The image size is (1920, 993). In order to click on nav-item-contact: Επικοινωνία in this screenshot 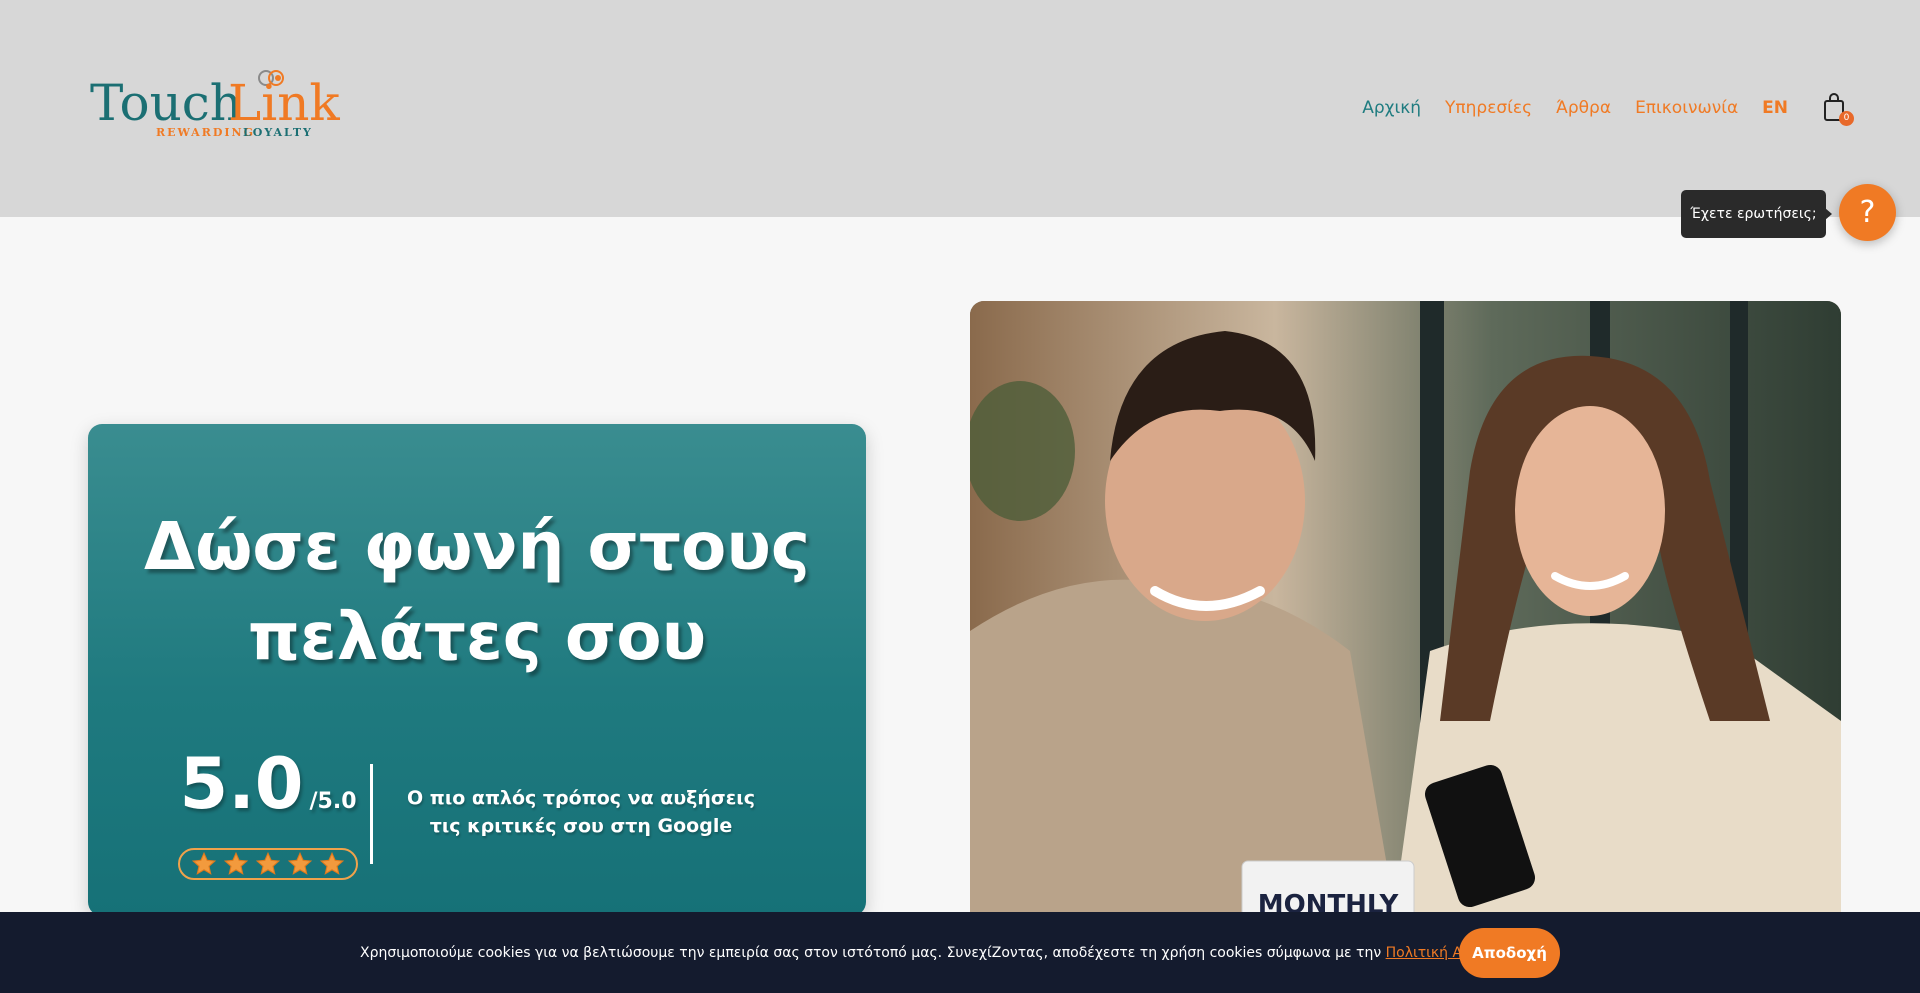, I will do `click(1686, 108)`.